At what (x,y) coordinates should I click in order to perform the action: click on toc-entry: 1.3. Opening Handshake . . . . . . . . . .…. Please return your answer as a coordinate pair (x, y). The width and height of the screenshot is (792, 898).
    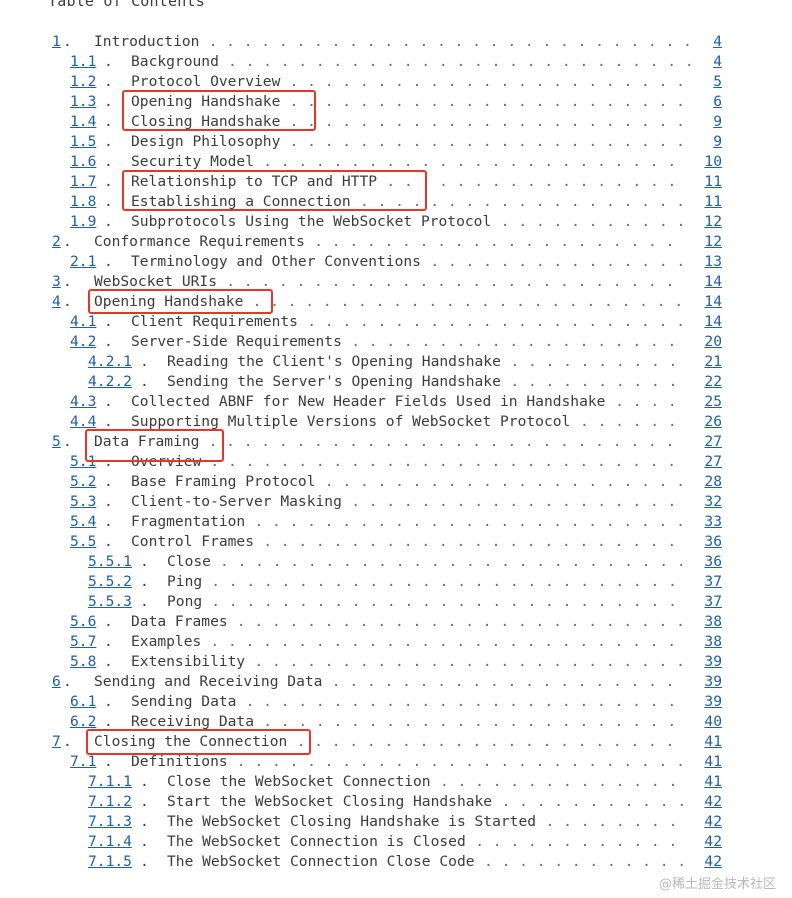
    Looking at the image, I should click on (396, 102).